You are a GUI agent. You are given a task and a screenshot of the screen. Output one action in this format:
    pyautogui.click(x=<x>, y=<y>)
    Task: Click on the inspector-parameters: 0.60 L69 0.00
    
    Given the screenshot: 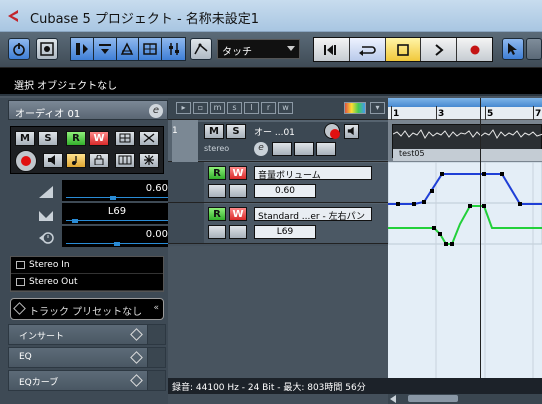 What is the action you would take?
    pyautogui.click(x=91, y=213)
    